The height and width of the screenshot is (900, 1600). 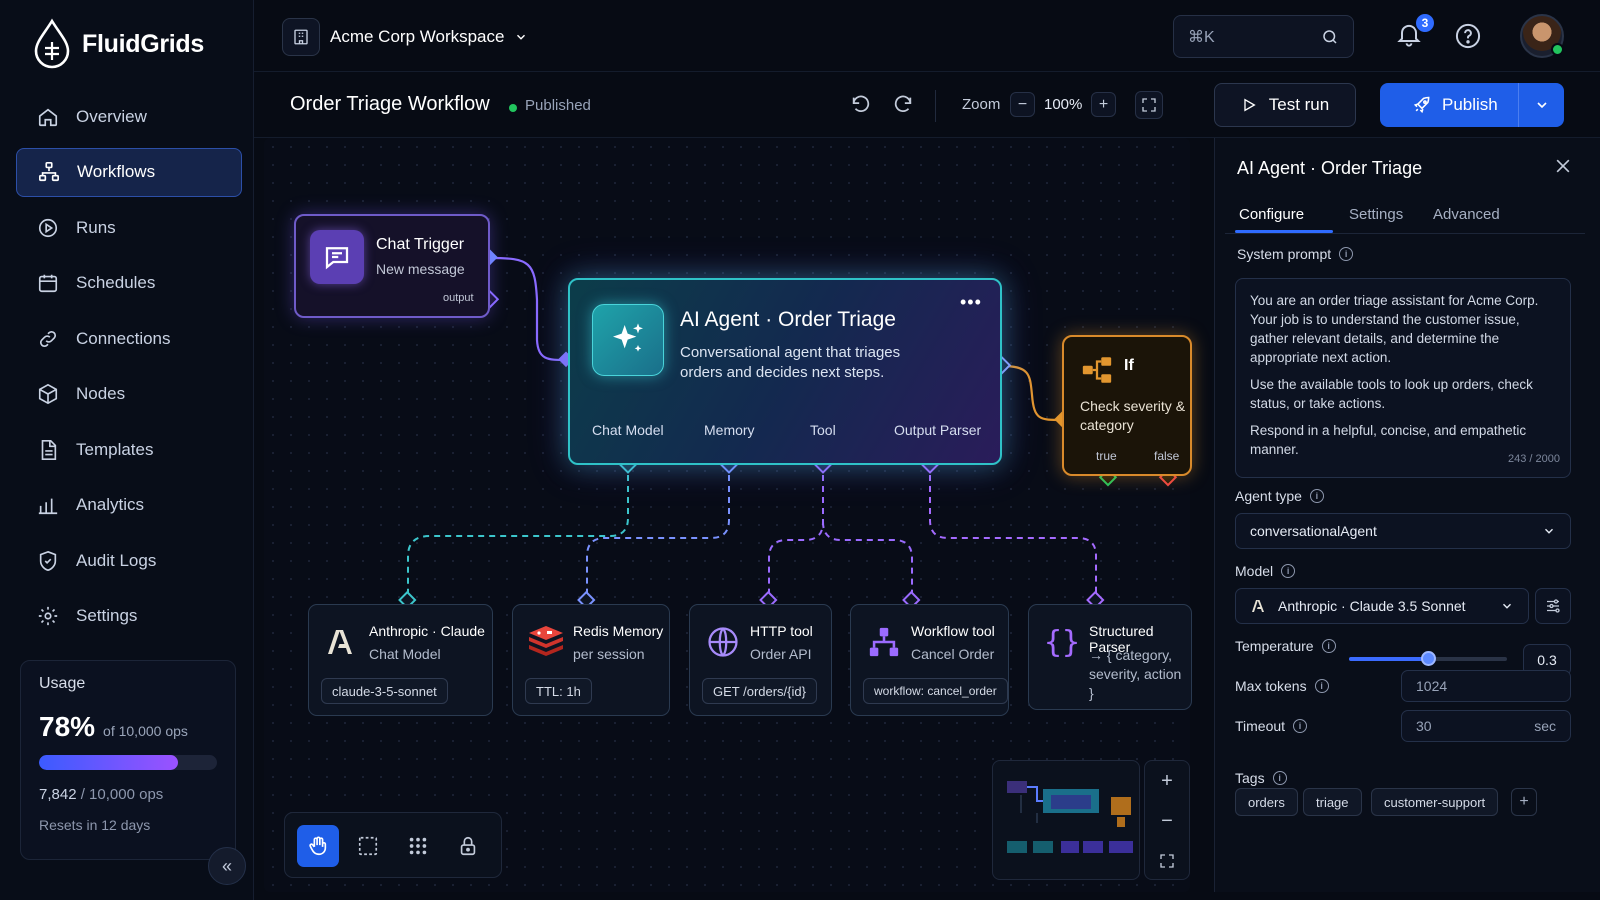 What do you see at coordinates (129, 283) in the screenshot?
I see `sidebar-item-schedules: Schedules` at bounding box center [129, 283].